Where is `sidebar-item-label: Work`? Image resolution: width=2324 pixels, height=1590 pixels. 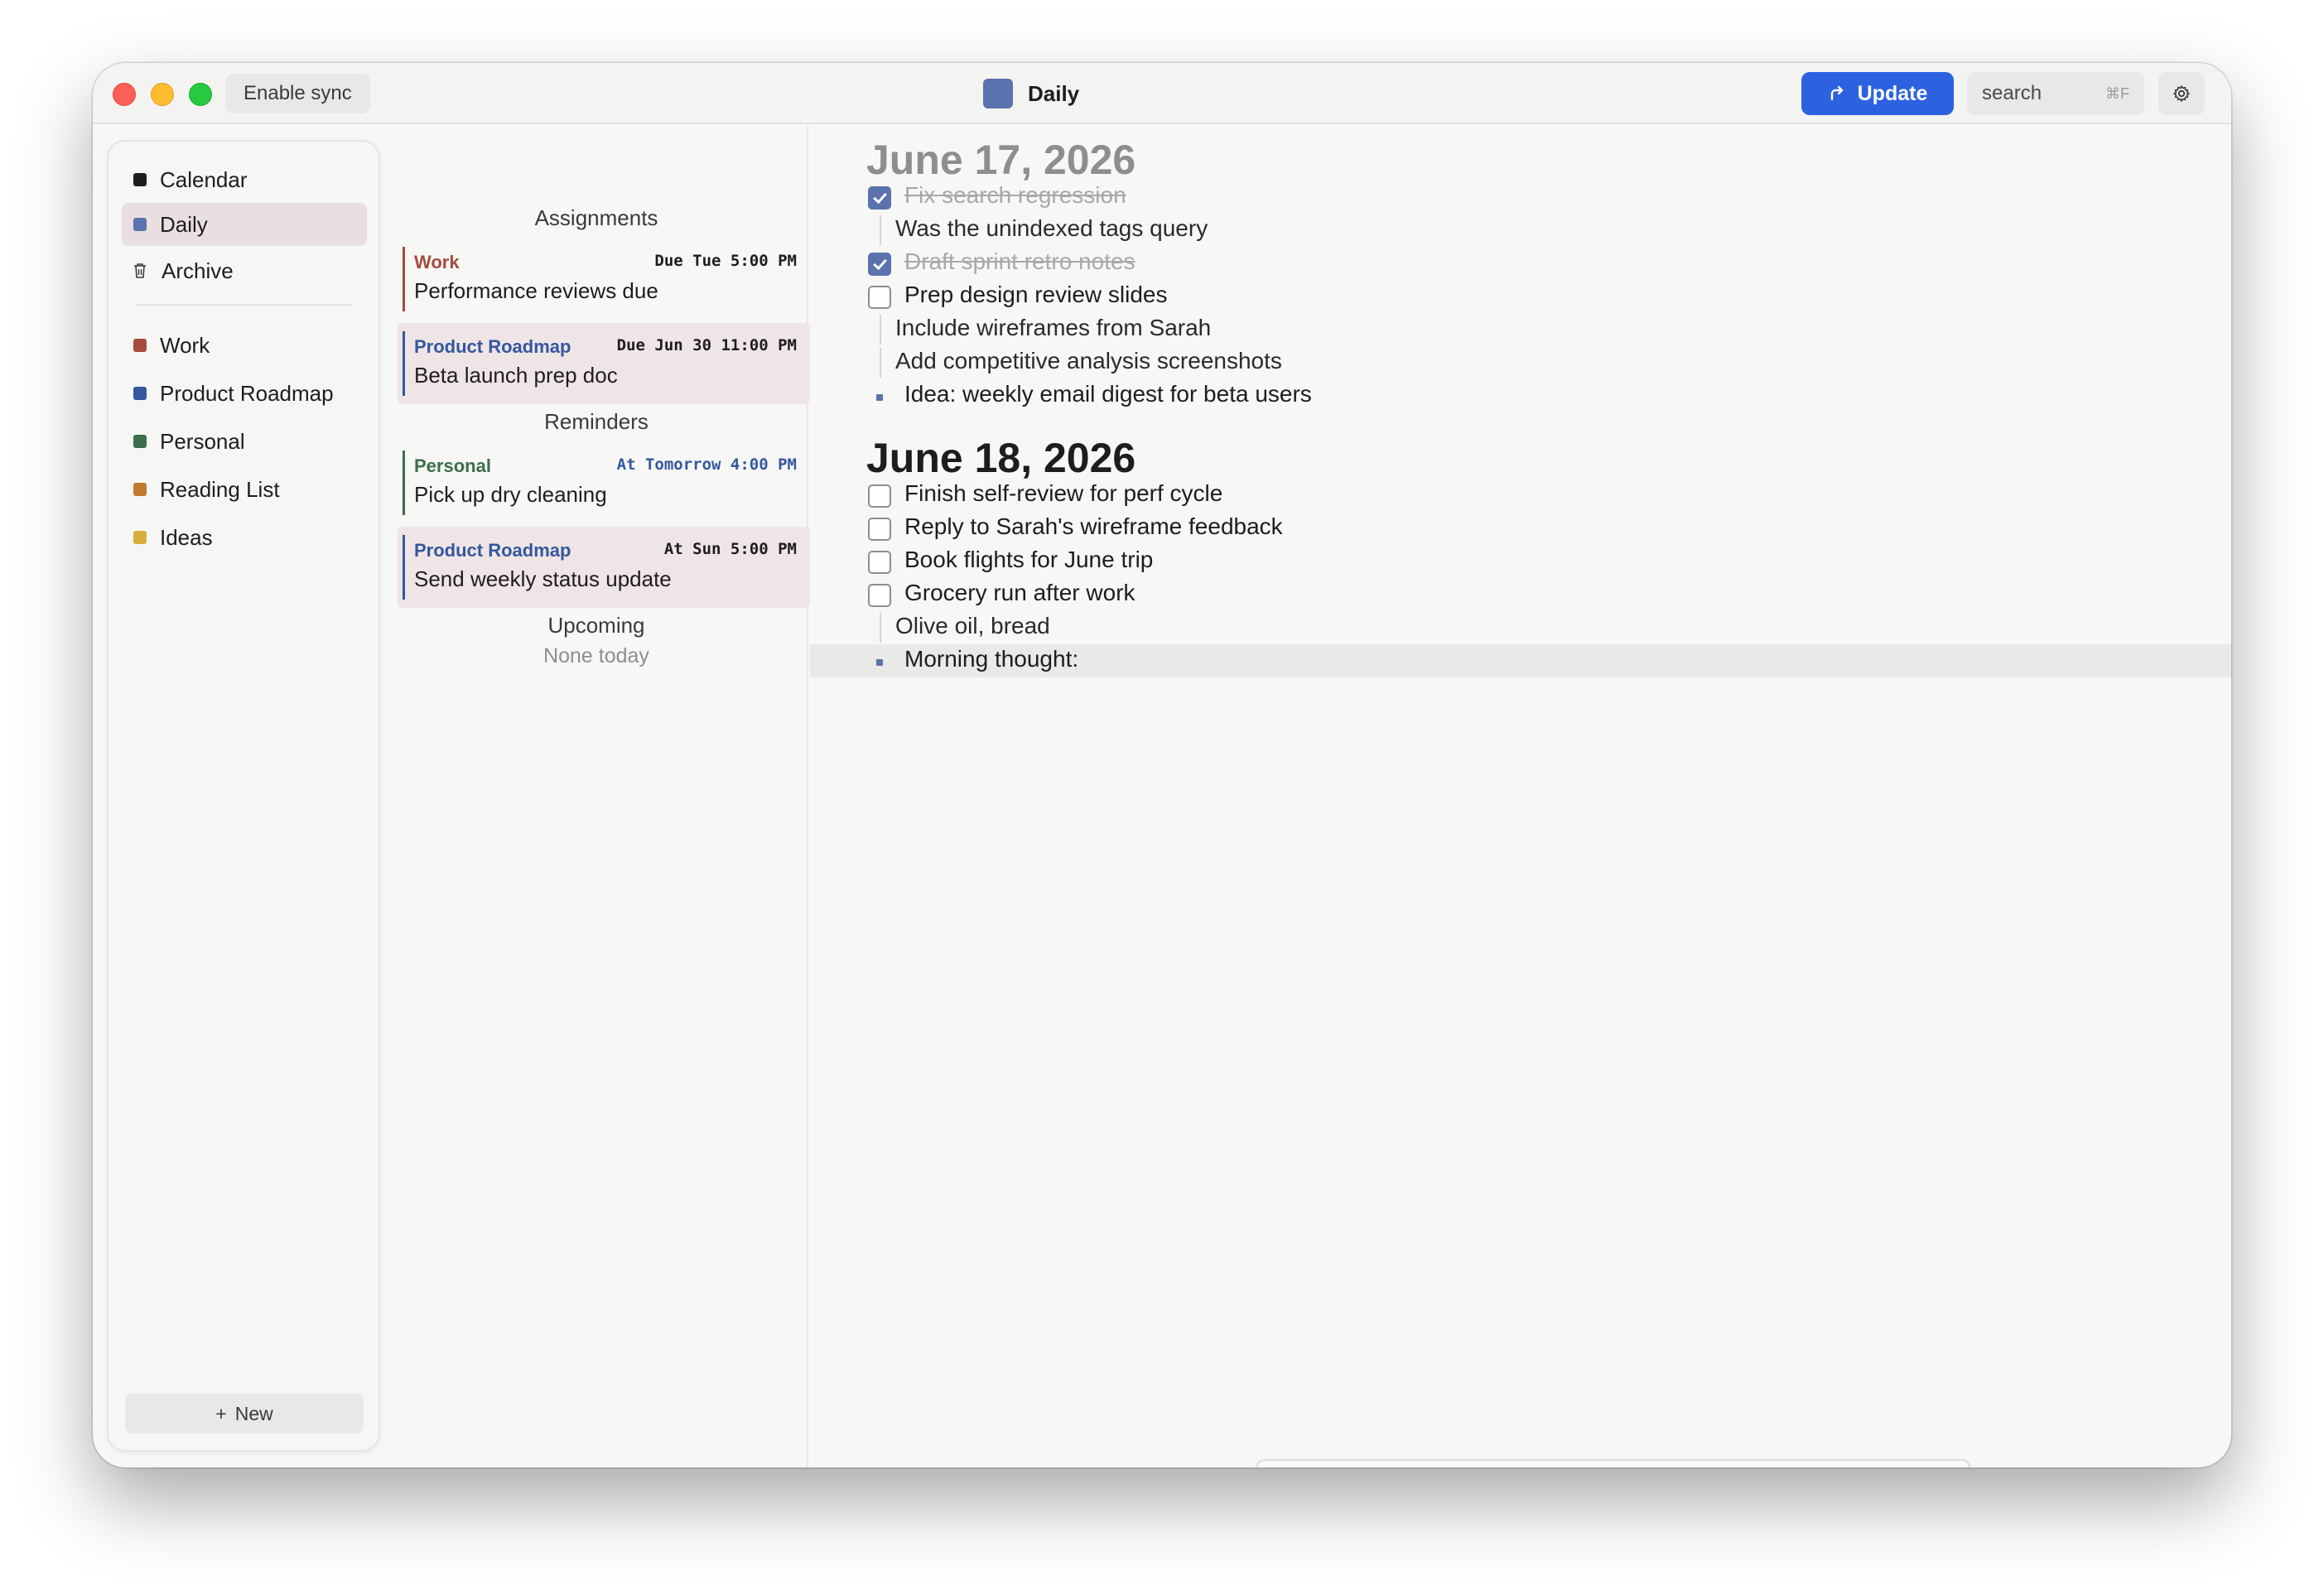
sidebar-item-label: Work is located at coordinates (185, 345).